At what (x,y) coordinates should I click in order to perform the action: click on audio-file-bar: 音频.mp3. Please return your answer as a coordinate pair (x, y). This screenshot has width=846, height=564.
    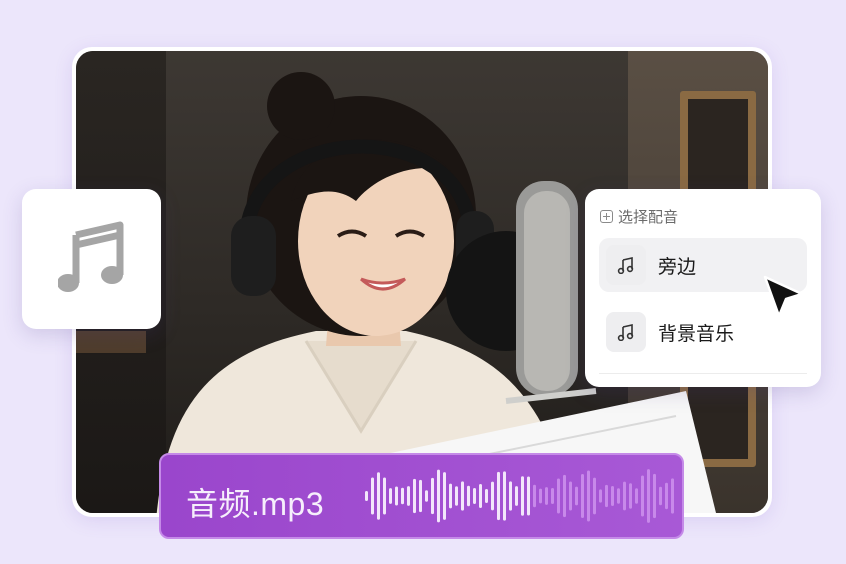
    Looking at the image, I should click on (421, 496).